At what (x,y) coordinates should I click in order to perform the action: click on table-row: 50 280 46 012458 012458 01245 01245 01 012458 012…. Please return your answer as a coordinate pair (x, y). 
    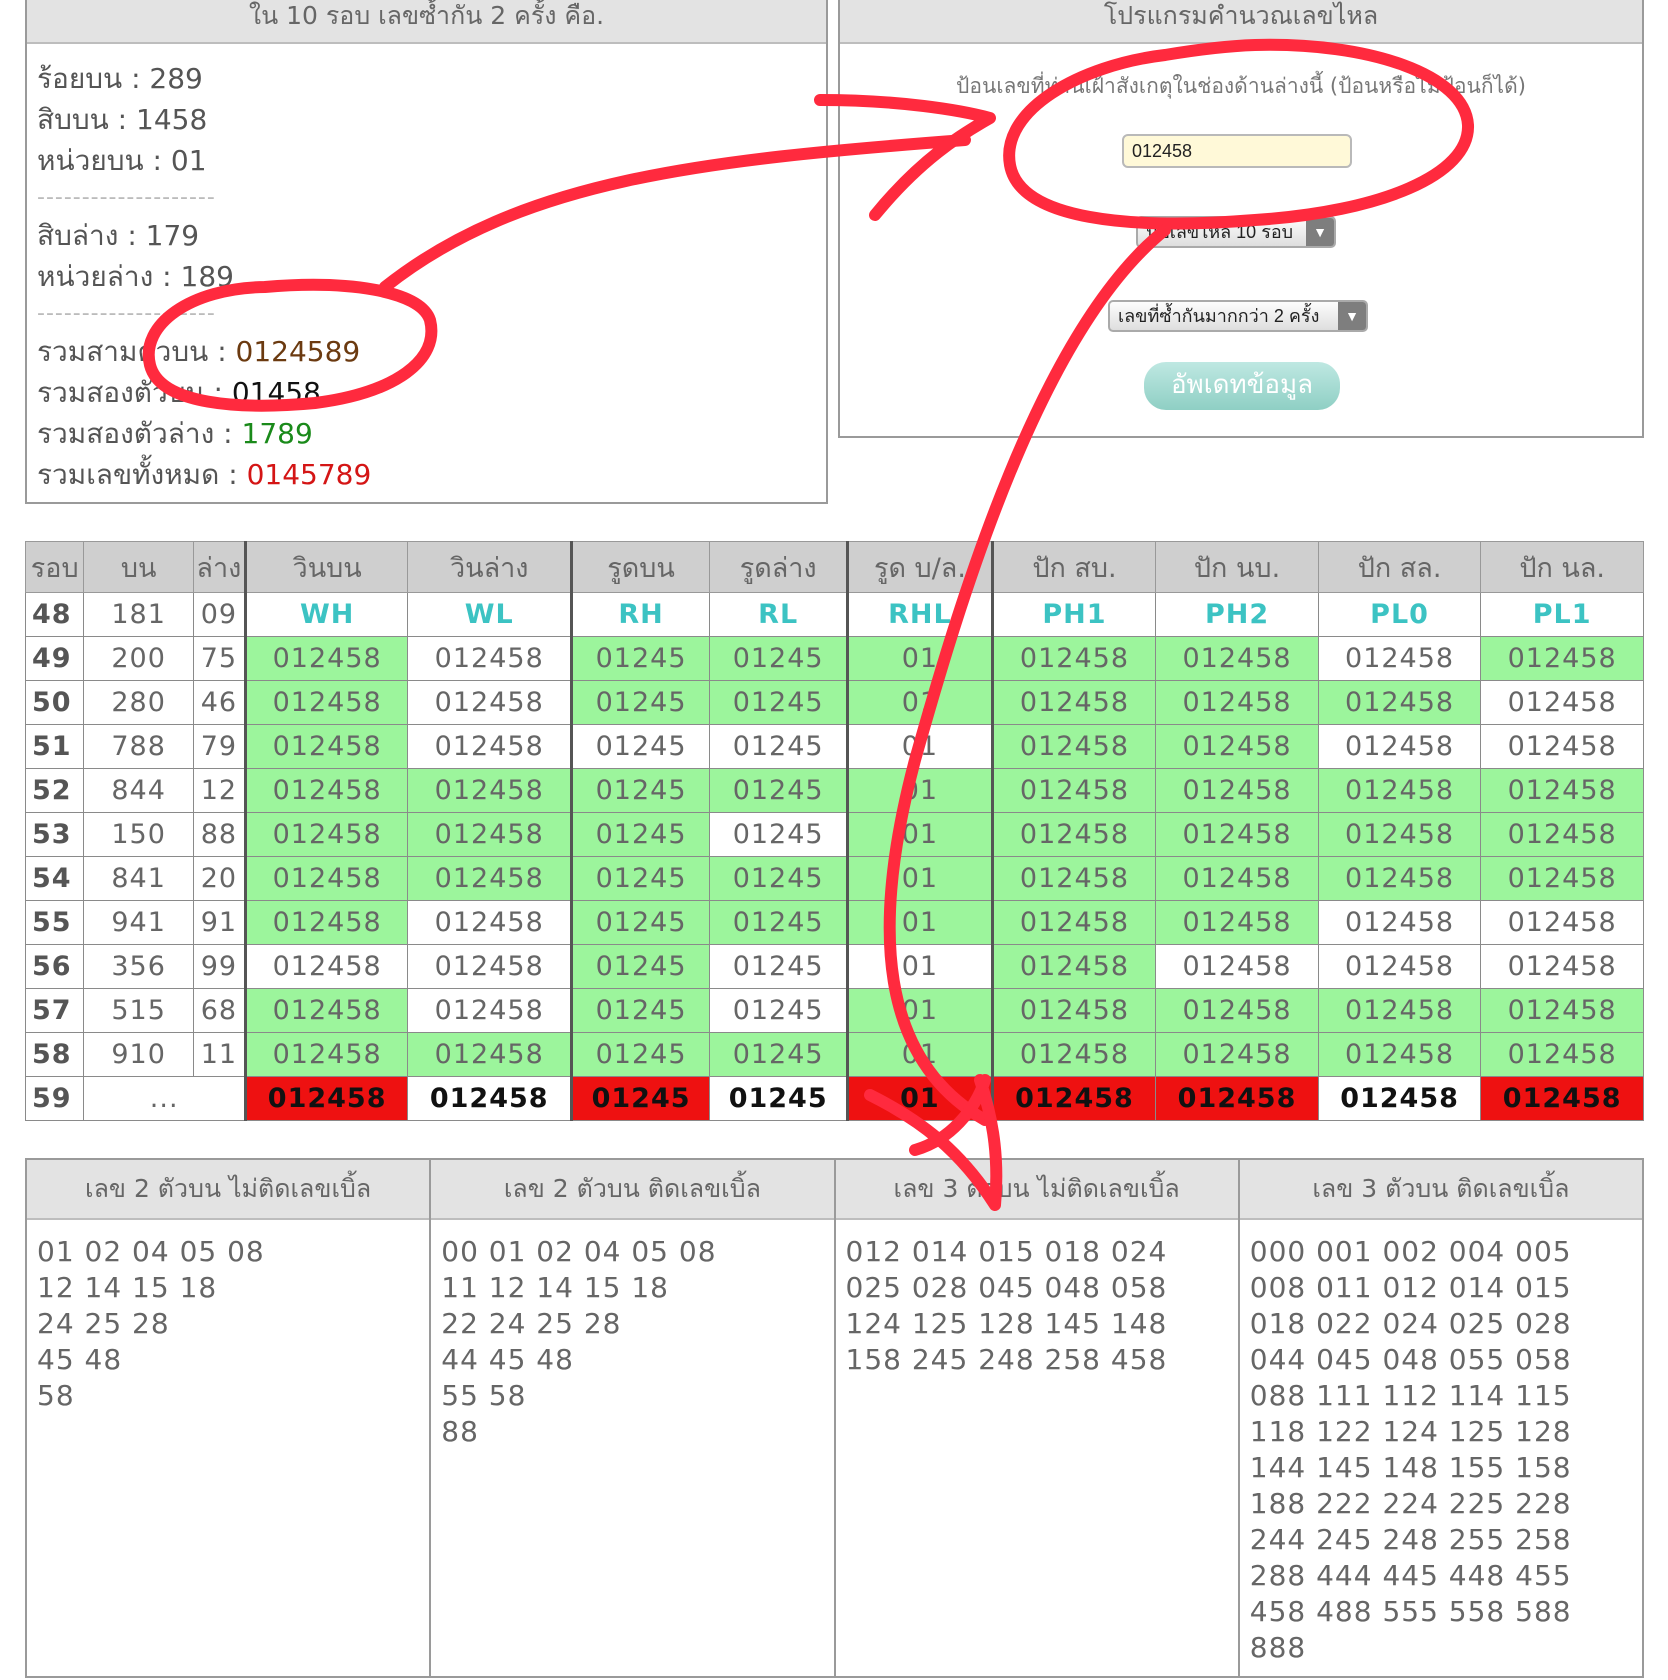
    Looking at the image, I should click on (834, 702).